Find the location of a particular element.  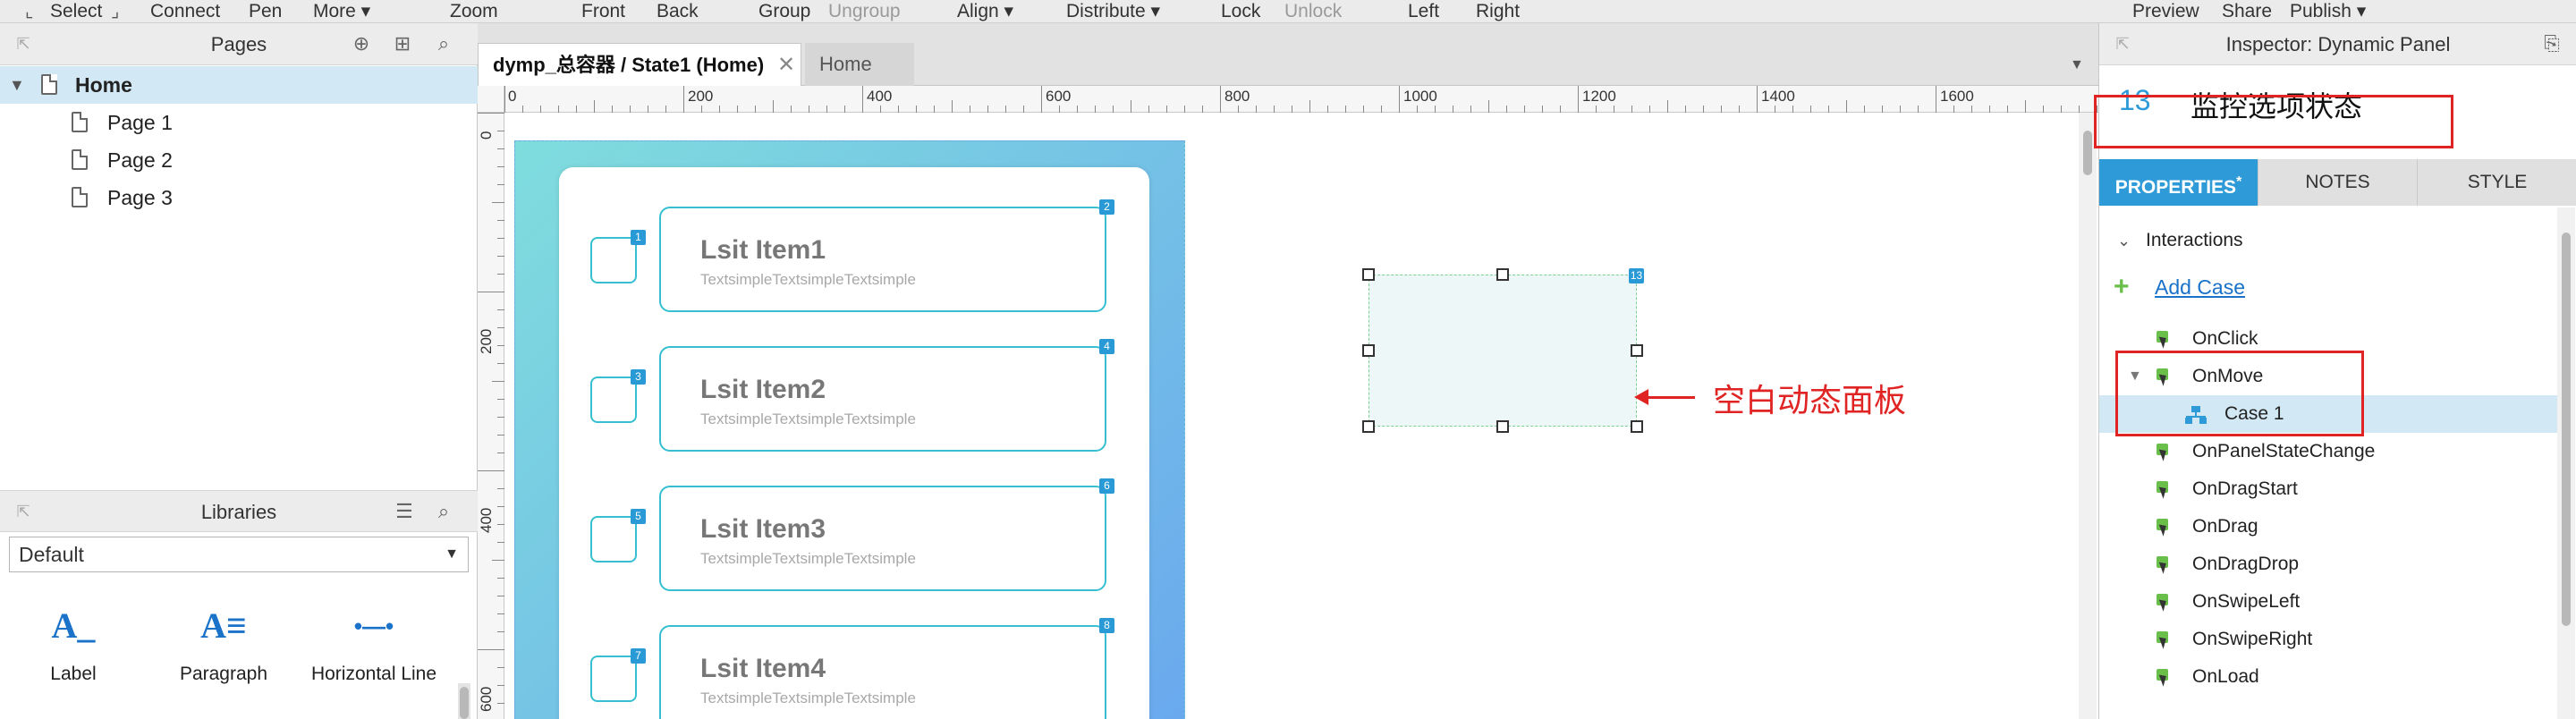

tab-label: NOTES is located at coordinates (2337, 182).